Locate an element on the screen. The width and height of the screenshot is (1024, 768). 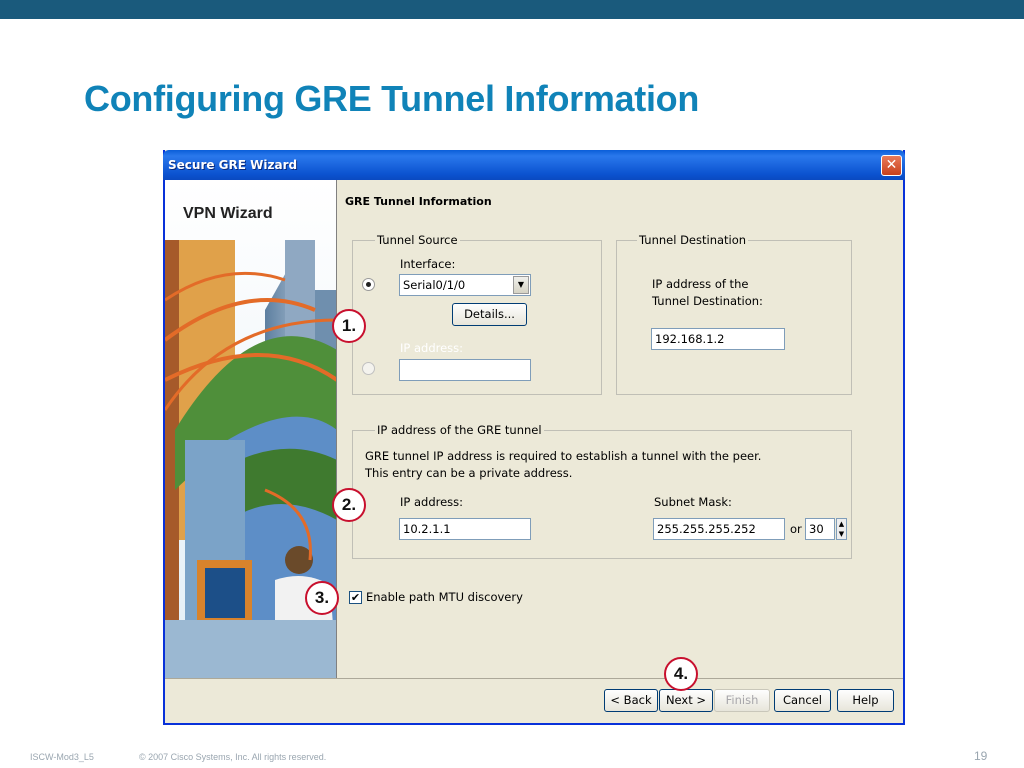
finish-button: Finish is located at coordinates (742, 700).